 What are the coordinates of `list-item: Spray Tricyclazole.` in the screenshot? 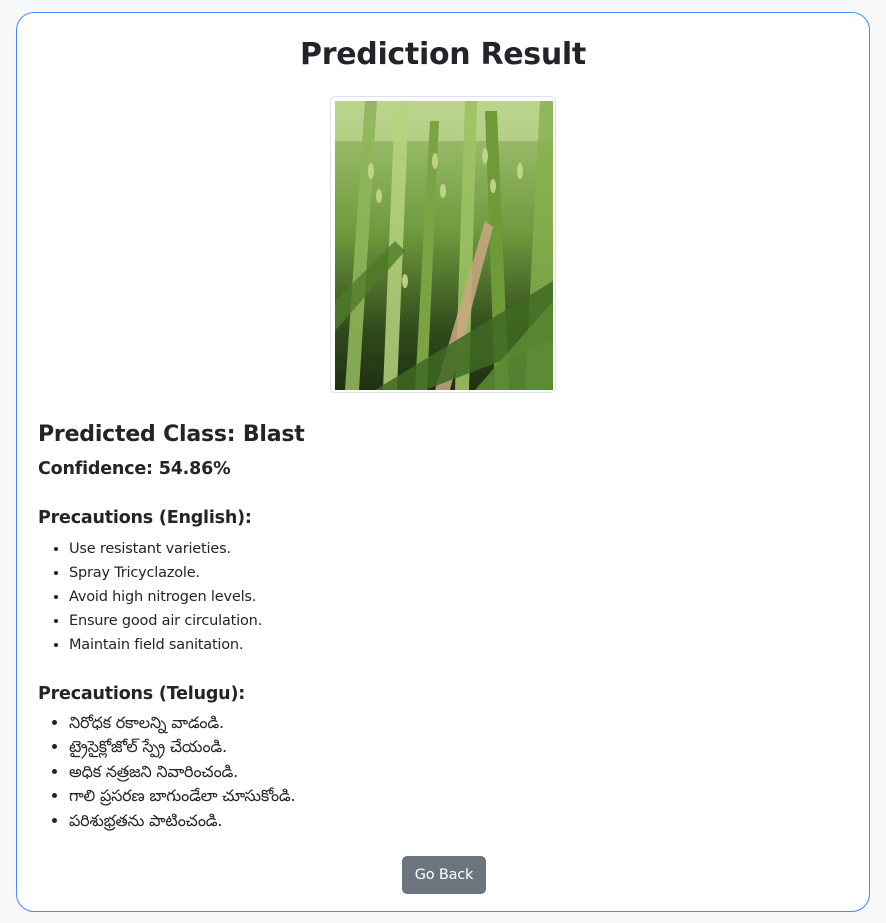 It's located at (165, 573).